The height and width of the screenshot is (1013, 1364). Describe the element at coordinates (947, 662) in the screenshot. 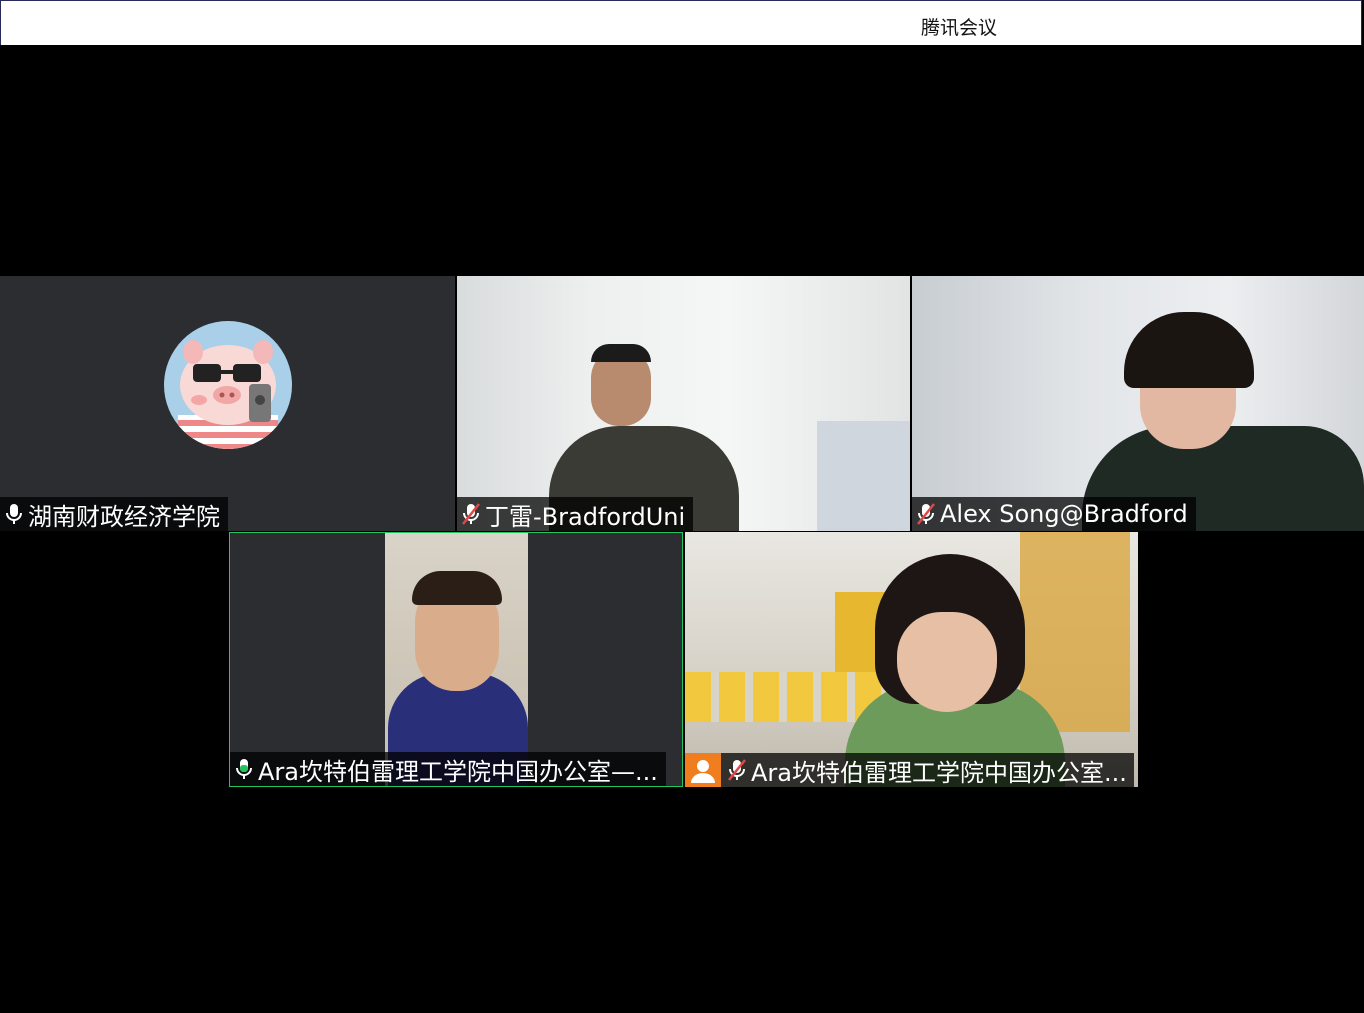

I see `video-head` at that location.